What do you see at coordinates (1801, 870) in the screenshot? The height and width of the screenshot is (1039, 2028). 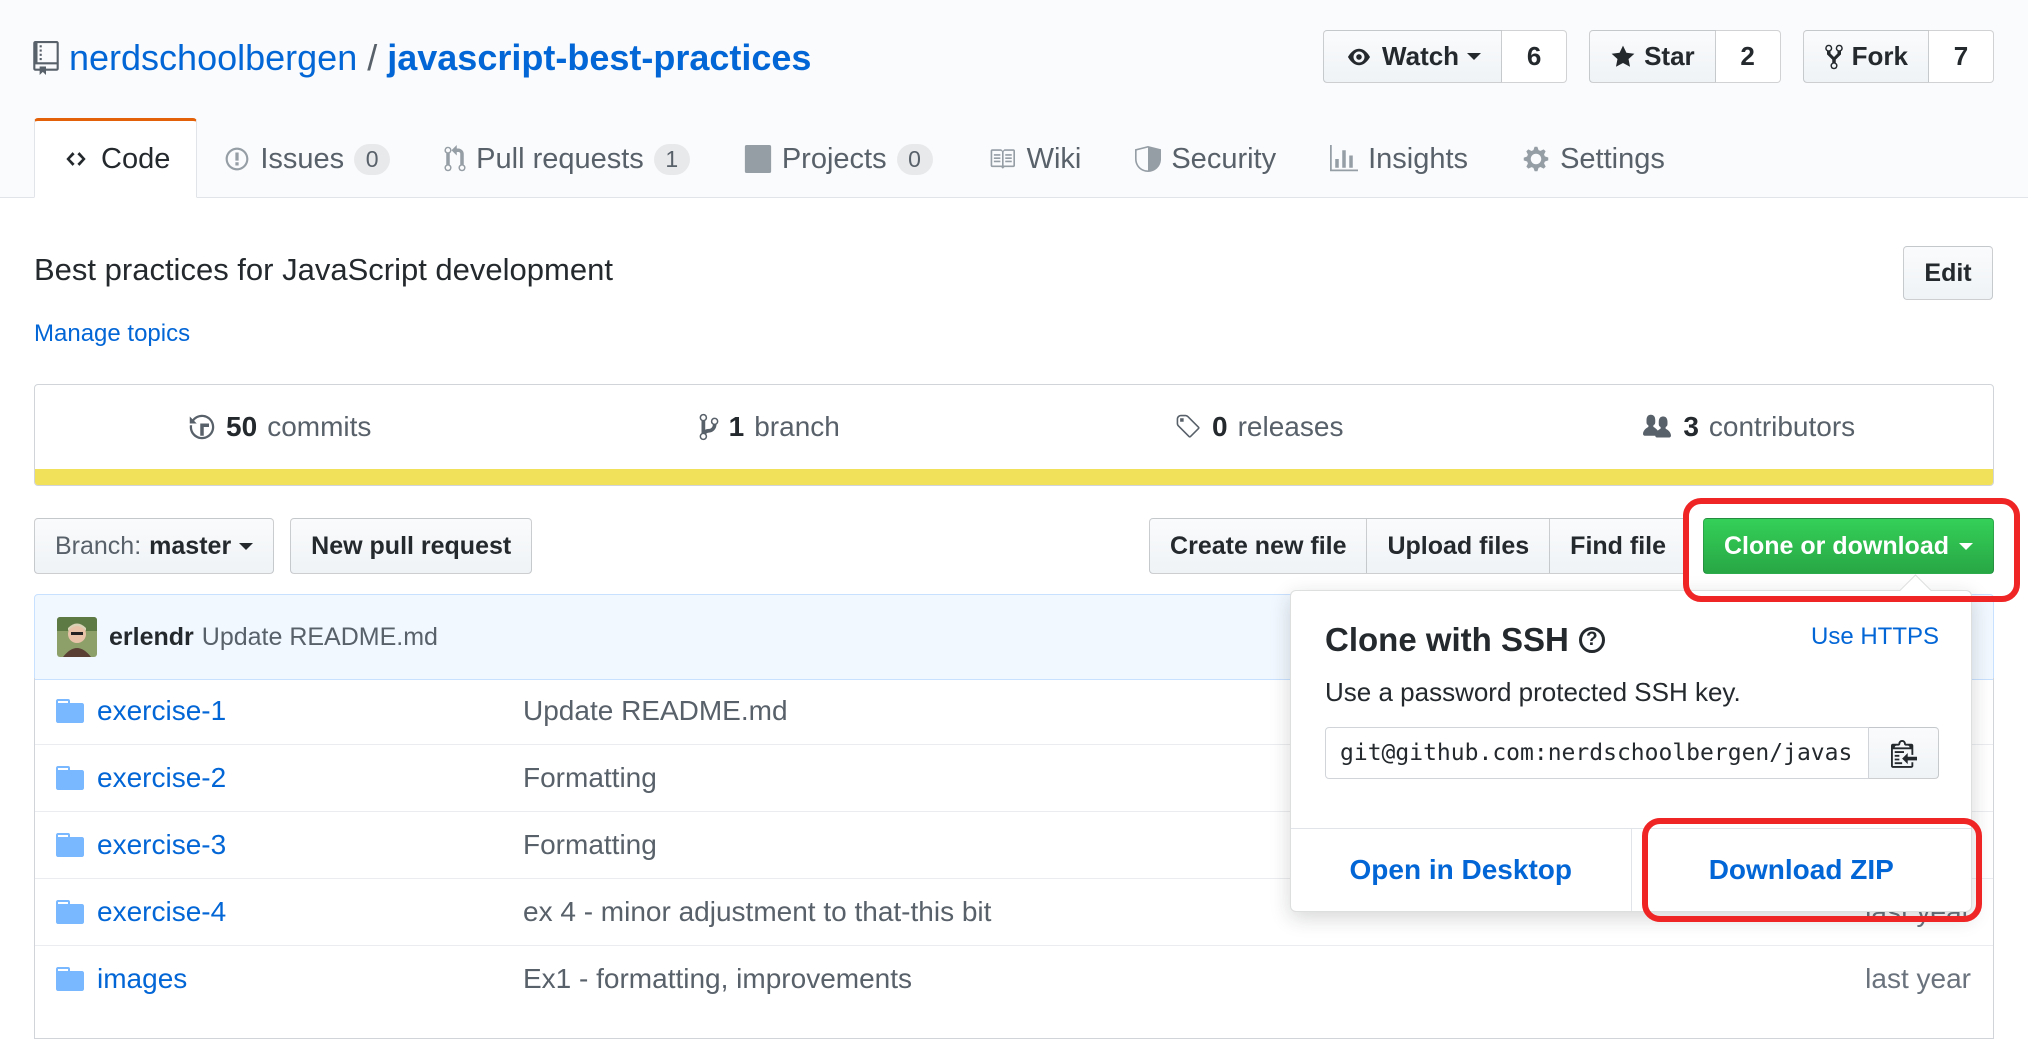 I see `download-zip-button: Download ZIP` at bounding box center [1801, 870].